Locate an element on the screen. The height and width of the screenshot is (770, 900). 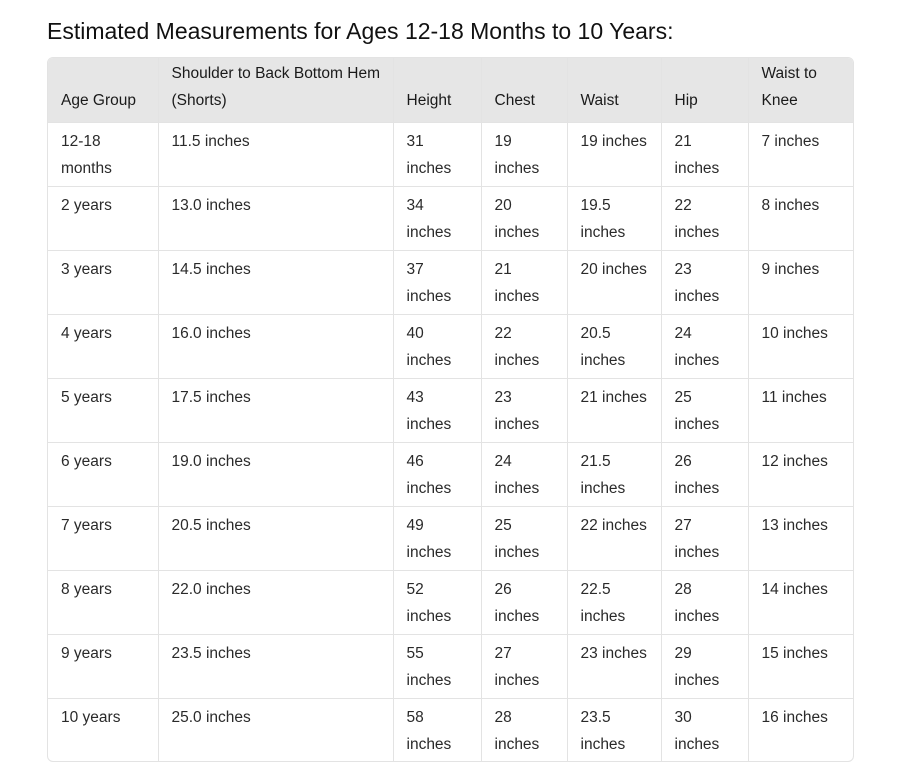
shoulder-to-hem-cell: 13.0 inches is located at coordinates (275, 217).